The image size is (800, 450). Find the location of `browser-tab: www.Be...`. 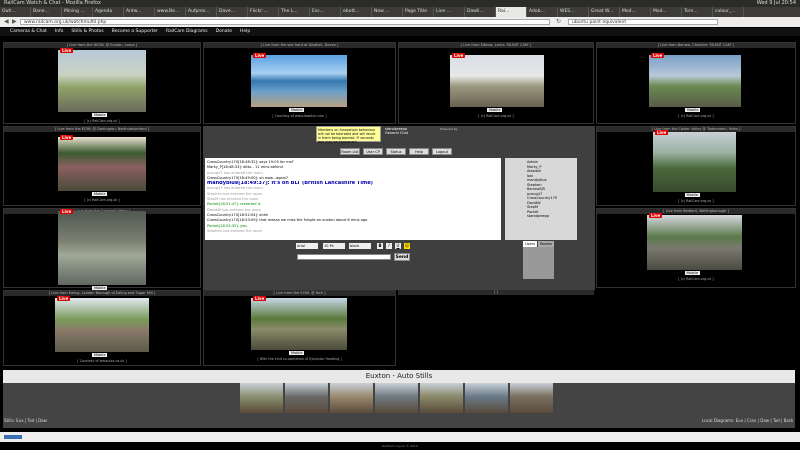

browser-tab: www.Be... is located at coordinates (170, 12).